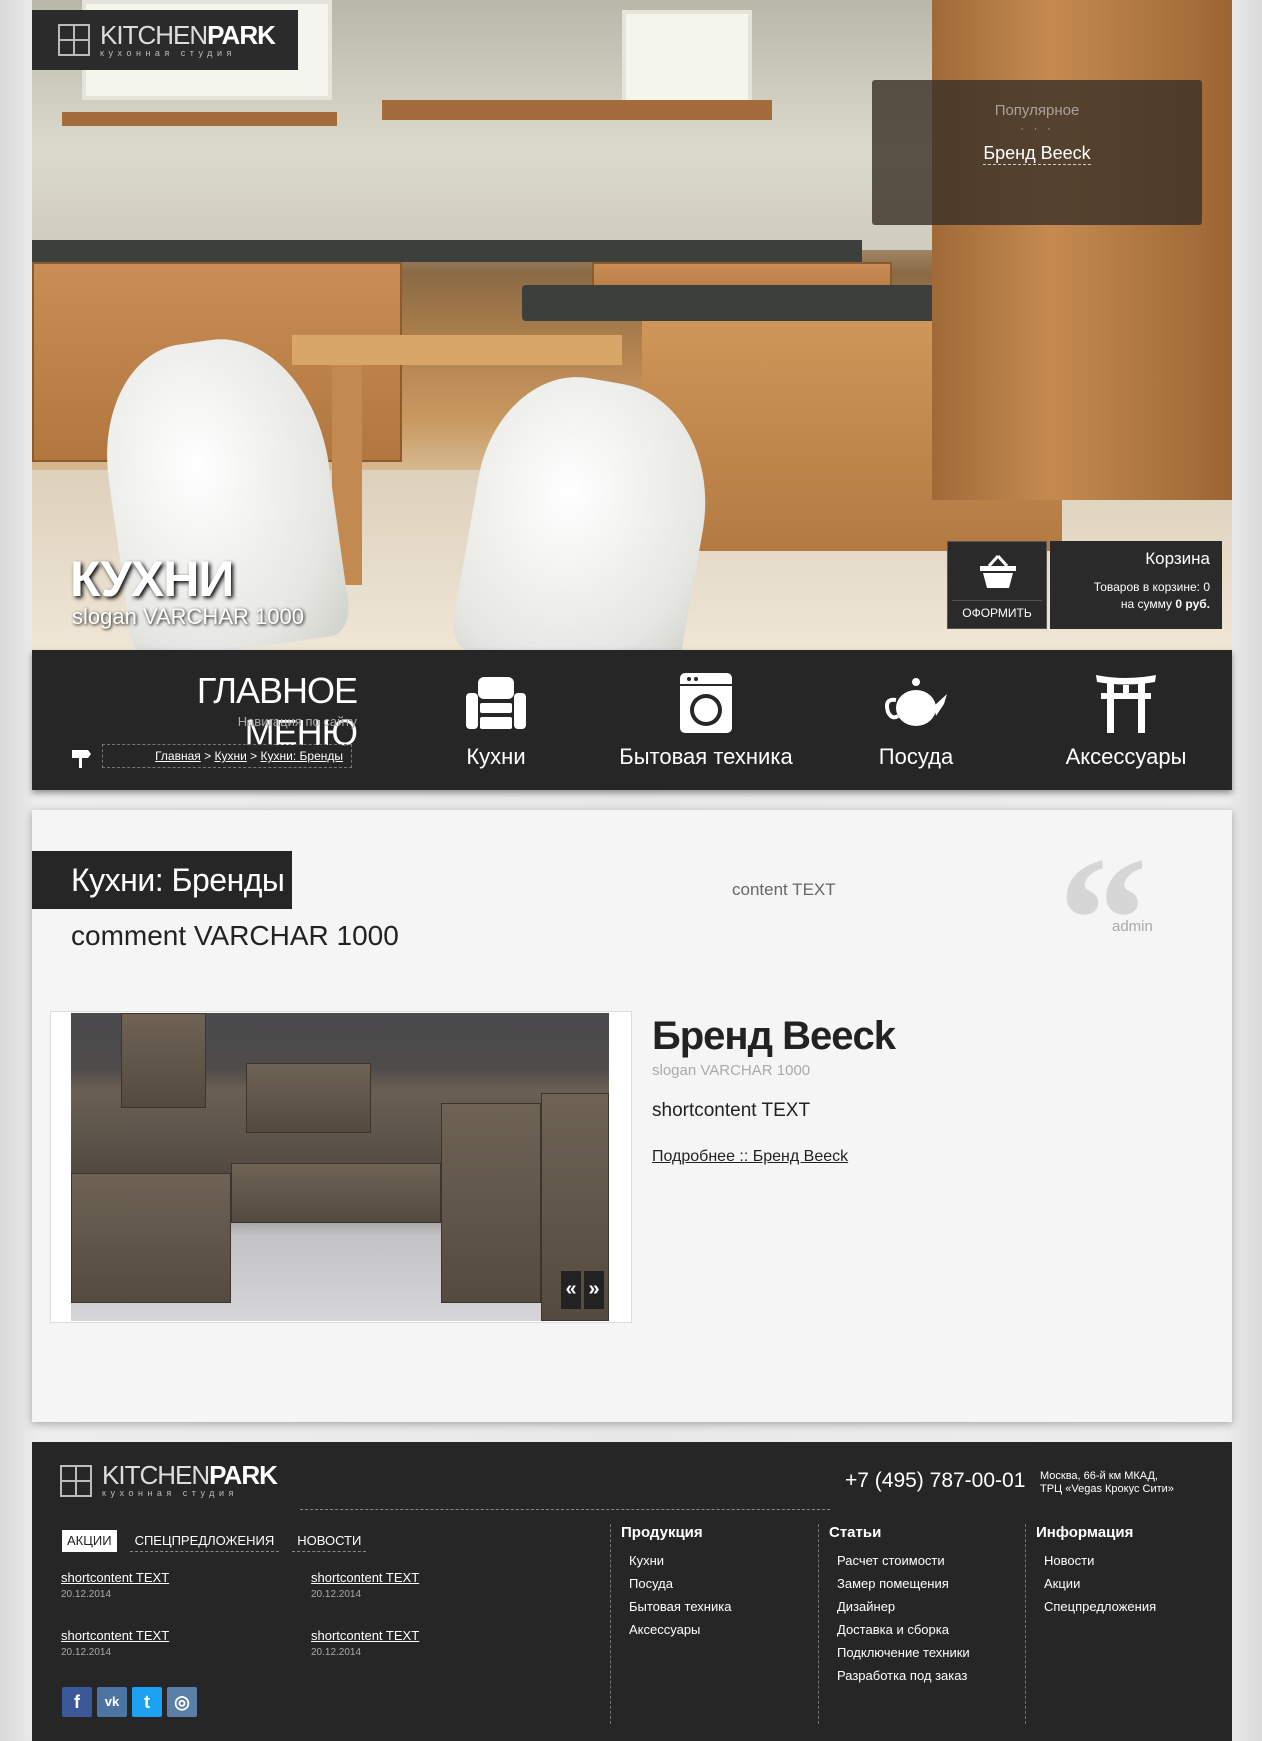 The image size is (1262, 1741). Describe the element at coordinates (662, 1532) in the screenshot. I see `footer-column-title: Продукция` at that location.